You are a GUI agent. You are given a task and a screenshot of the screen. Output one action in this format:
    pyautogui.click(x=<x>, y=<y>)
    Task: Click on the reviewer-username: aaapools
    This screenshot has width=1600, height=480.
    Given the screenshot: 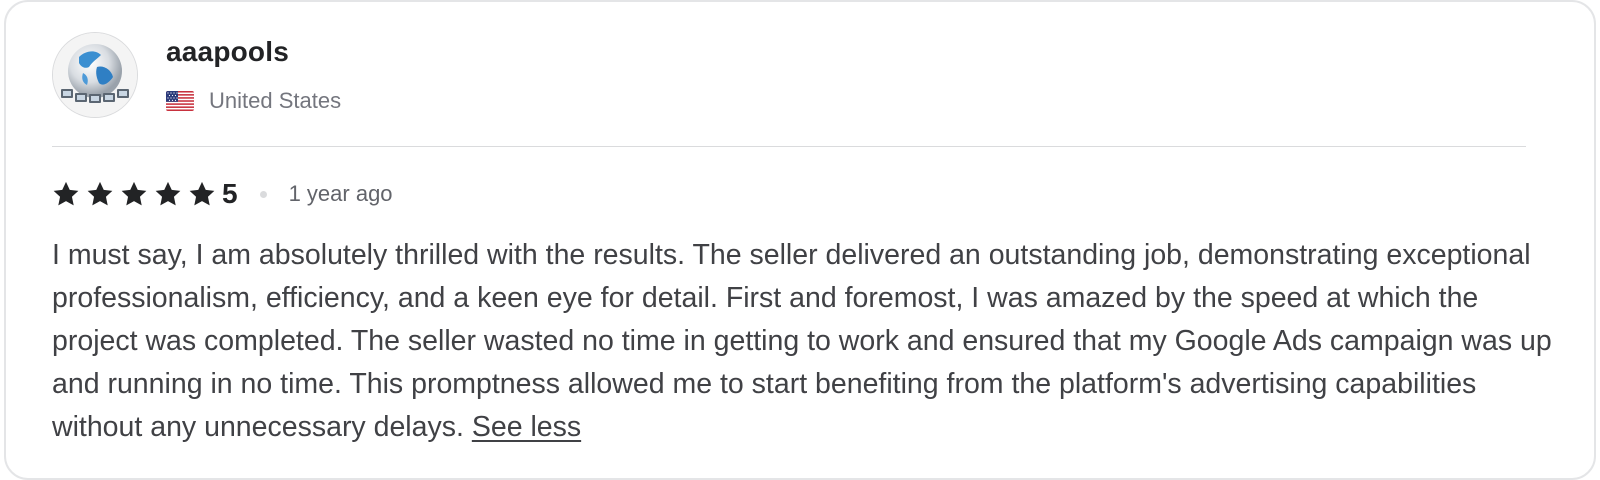 What is the action you would take?
    pyautogui.click(x=227, y=52)
    